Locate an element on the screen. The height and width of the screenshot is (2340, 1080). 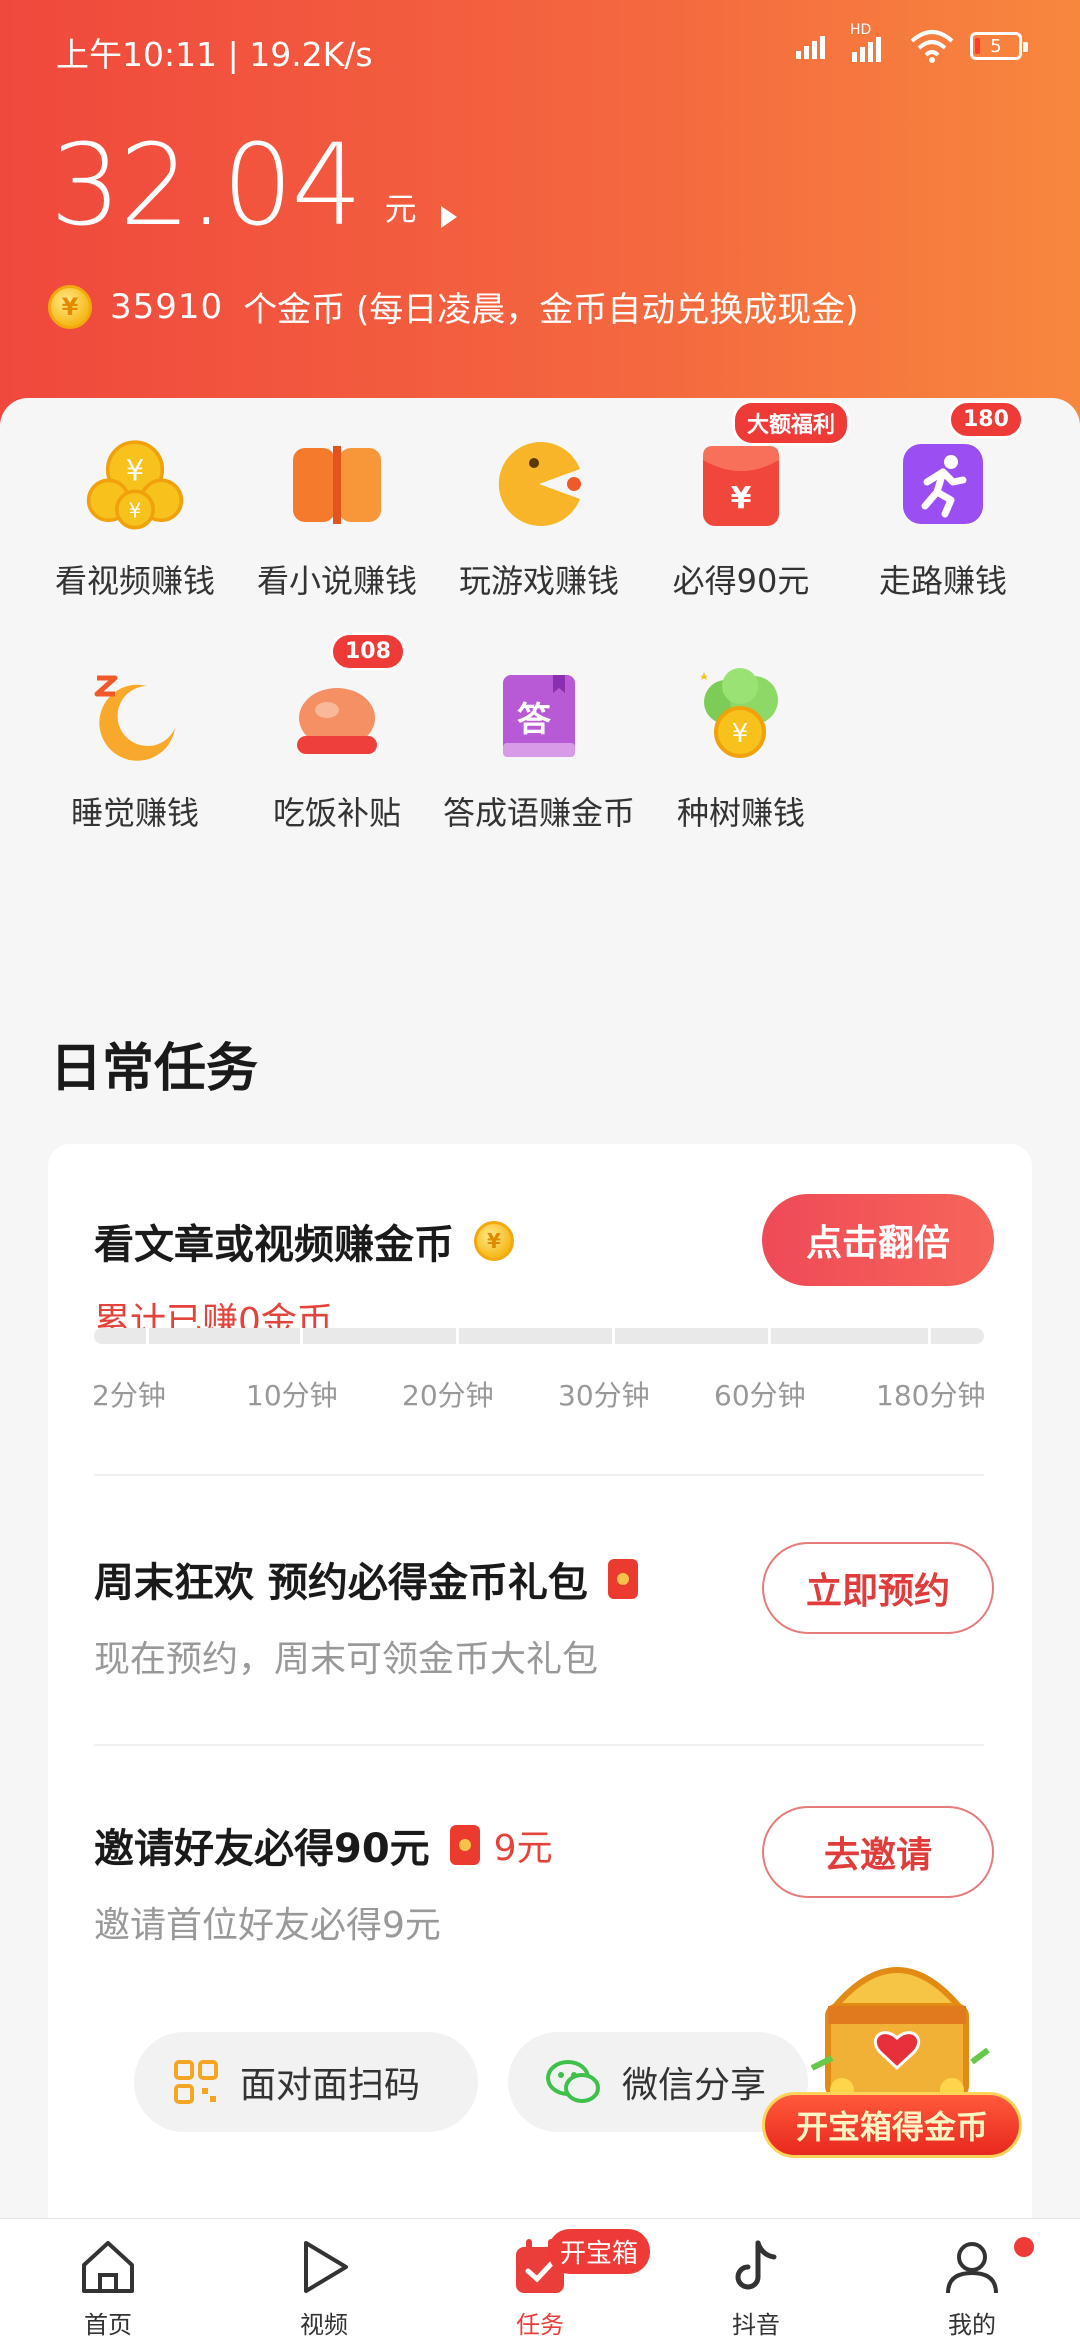
nav-profile: 我的 is located at coordinates (972, 2279).